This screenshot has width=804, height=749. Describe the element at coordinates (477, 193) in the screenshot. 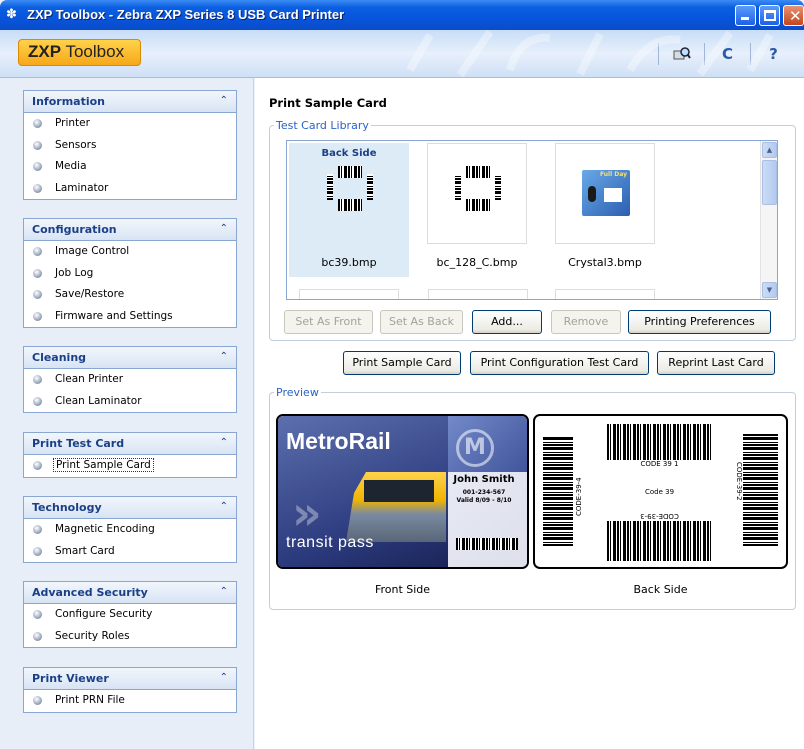

I see `thumb-image` at that location.